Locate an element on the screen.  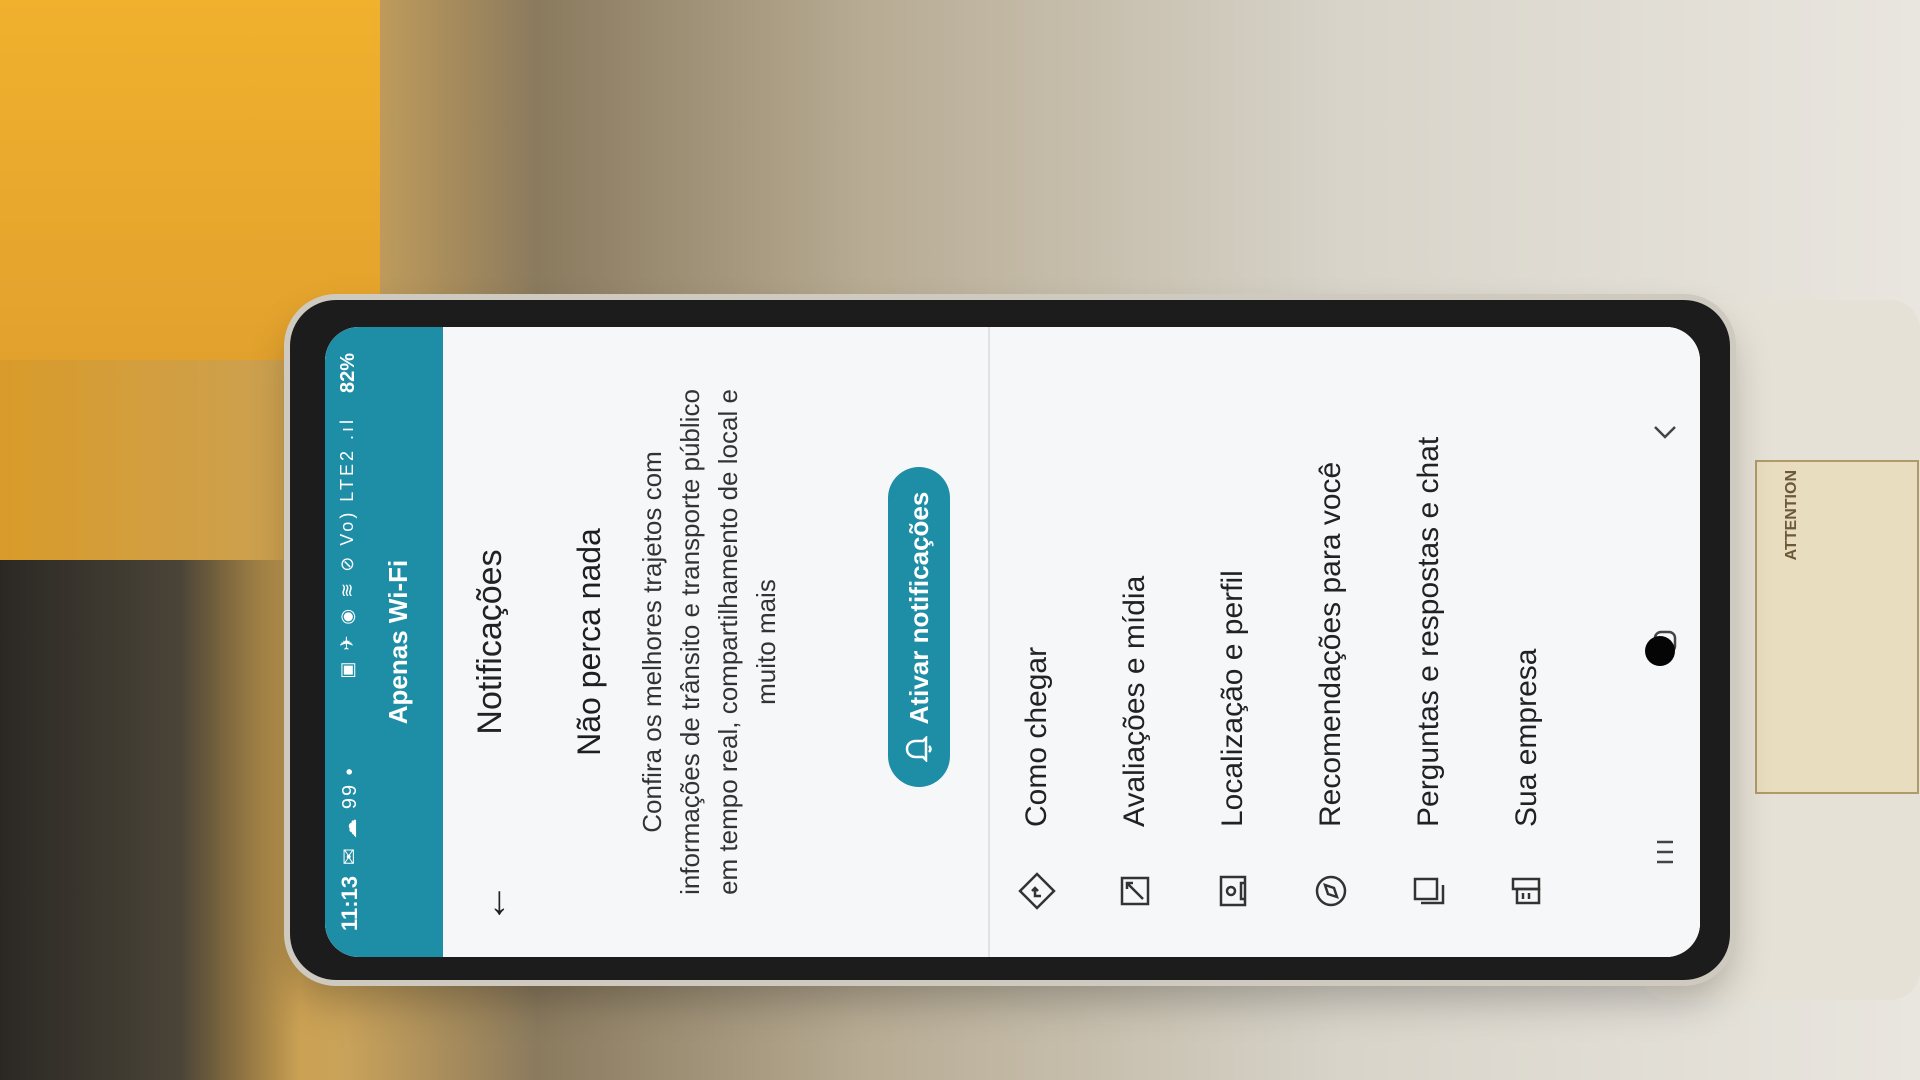
nav-back-icon is located at coordinates (1665, 432).